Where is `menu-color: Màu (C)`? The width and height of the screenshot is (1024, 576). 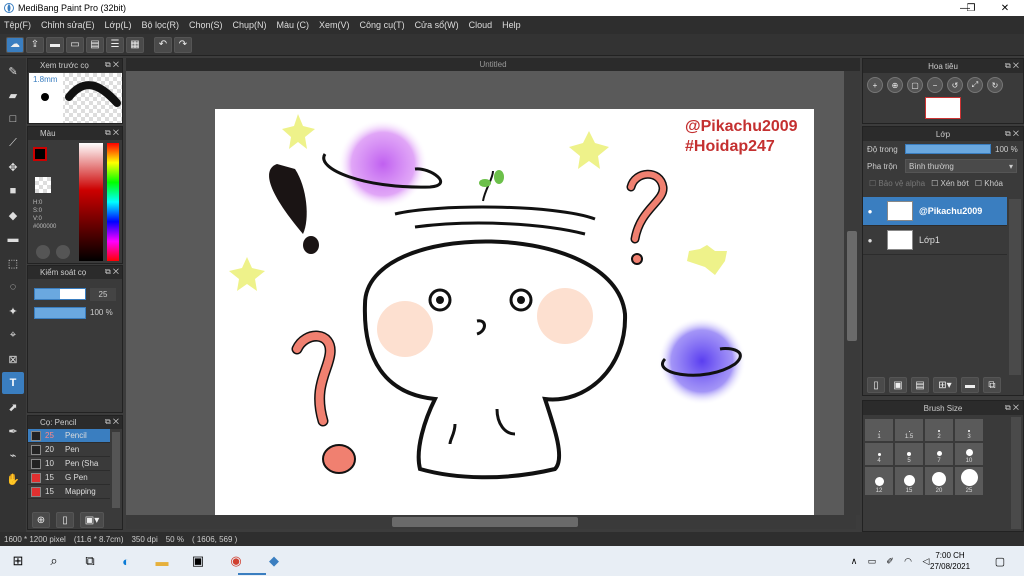
menu-color: Màu (C) is located at coordinates (293, 25).